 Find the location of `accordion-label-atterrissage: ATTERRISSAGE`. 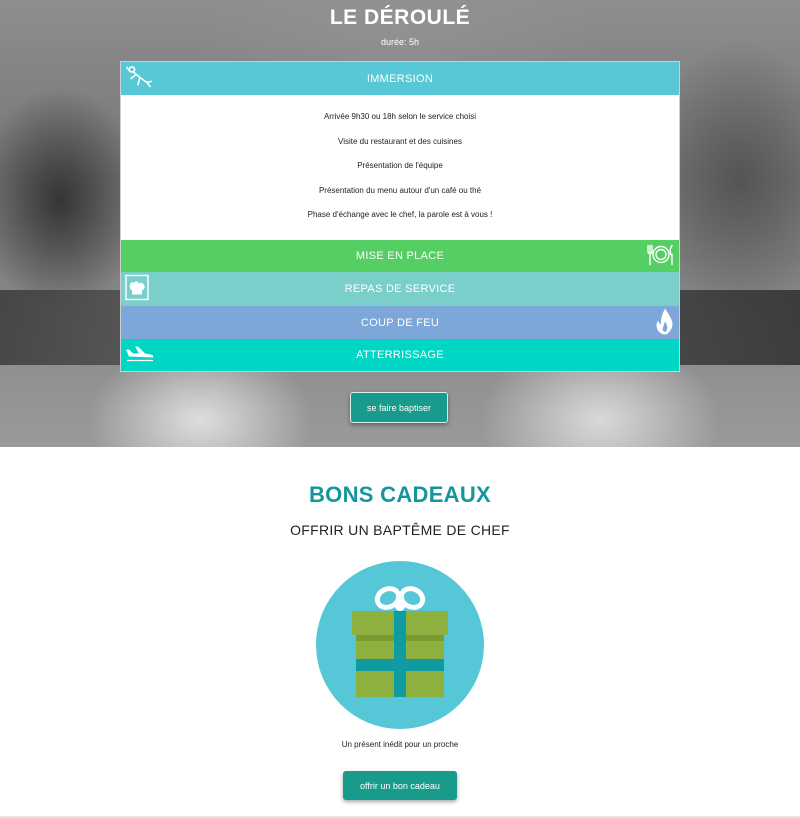

accordion-label-atterrissage: ATTERRISSAGE is located at coordinates (400, 355).